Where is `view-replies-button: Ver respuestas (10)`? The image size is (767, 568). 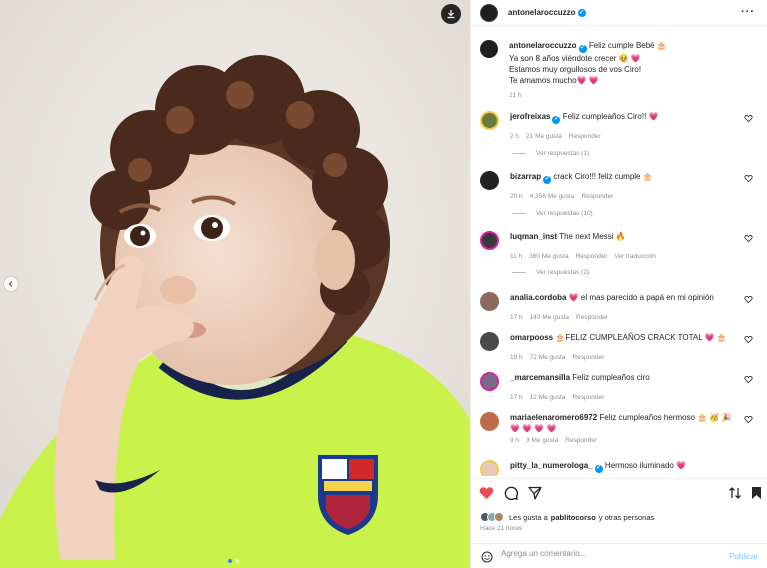 view-replies-button: Ver respuestas (10) is located at coordinates (552, 213).